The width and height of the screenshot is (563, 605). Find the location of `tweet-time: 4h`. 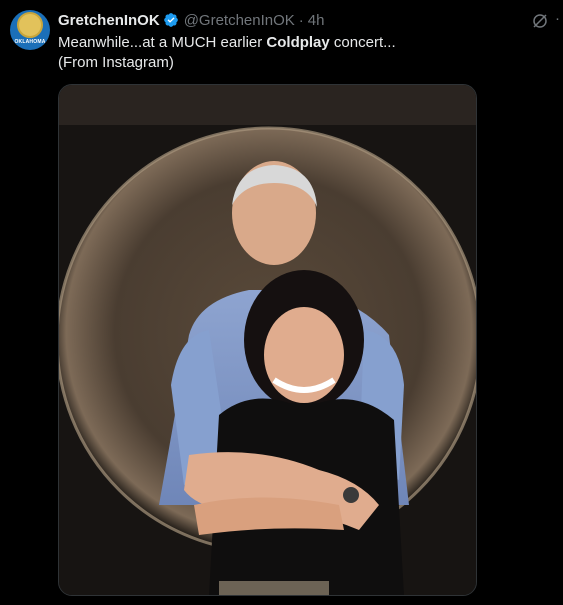

tweet-time: 4h is located at coordinates (316, 20).